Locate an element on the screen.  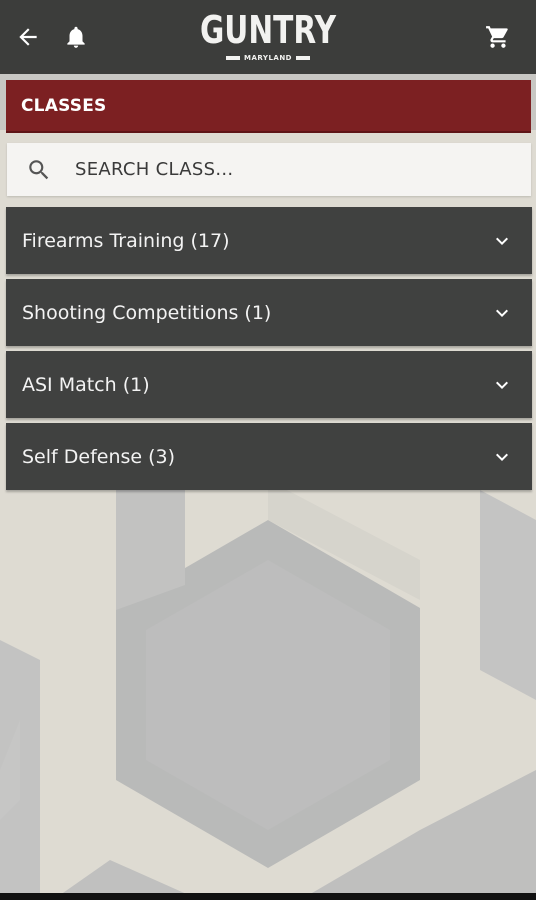
section-title: CLASSES is located at coordinates (64, 105).